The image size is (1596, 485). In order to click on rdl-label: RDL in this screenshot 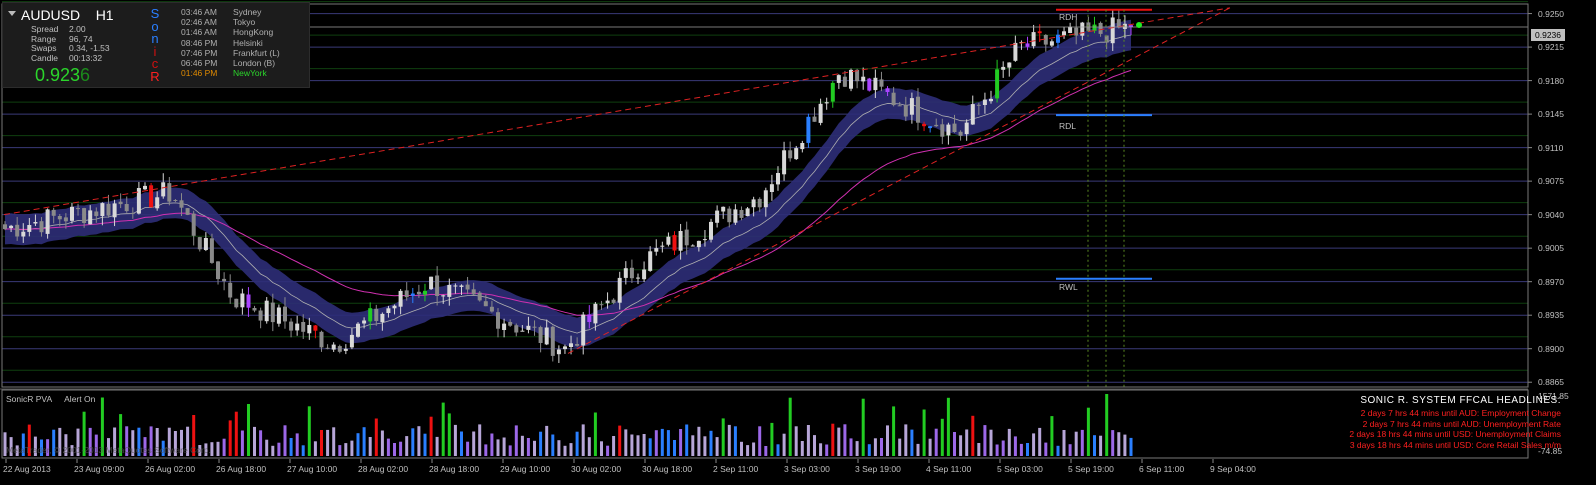, I will do `click(1068, 126)`.